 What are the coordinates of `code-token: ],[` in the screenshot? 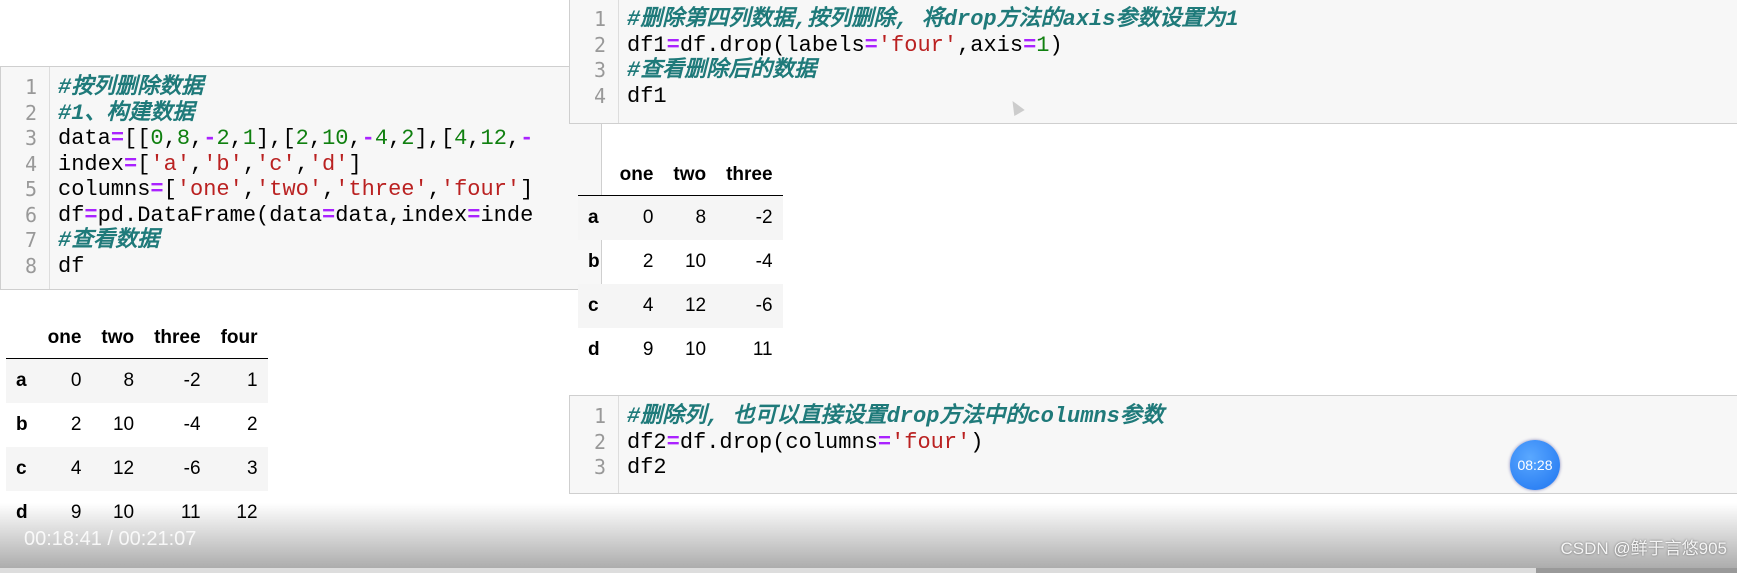 It's located at (434, 138).